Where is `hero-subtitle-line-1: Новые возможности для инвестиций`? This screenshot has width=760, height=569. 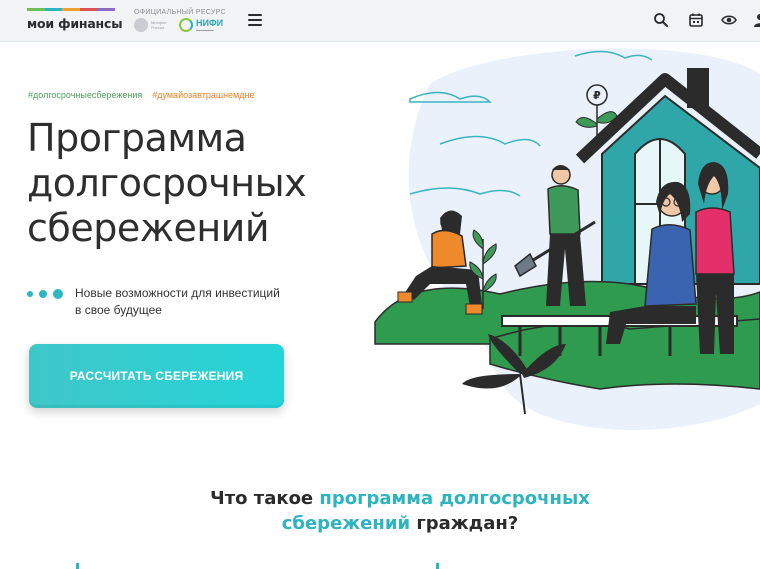 hero-subtitle-line-1: Новые возможности для инвестиций is located at coordinates (177, 293).